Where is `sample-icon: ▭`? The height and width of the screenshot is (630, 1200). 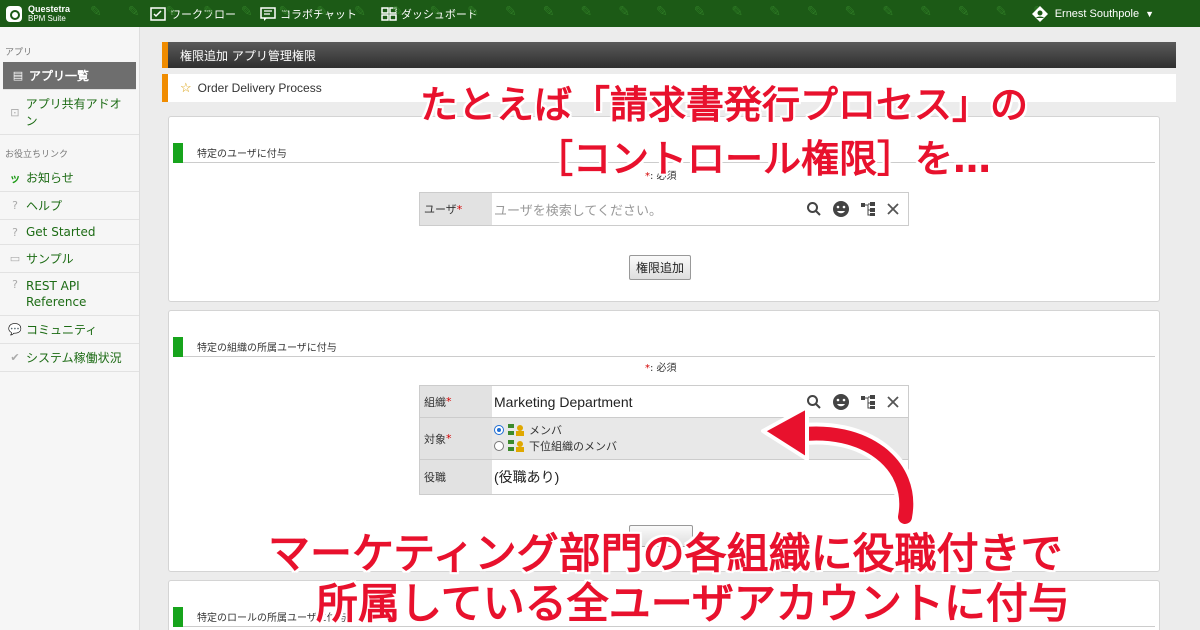 sample-icon: ▭ is located at coordinates (15, 258).